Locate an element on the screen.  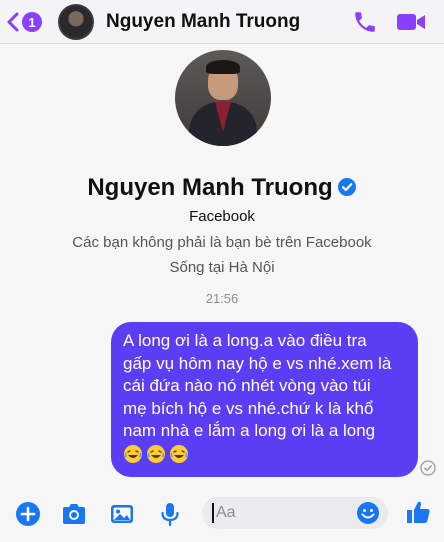
message-line: mẹ bích hộ e vs nhé.chứ k là khổ is located at coordinates (248, 408).